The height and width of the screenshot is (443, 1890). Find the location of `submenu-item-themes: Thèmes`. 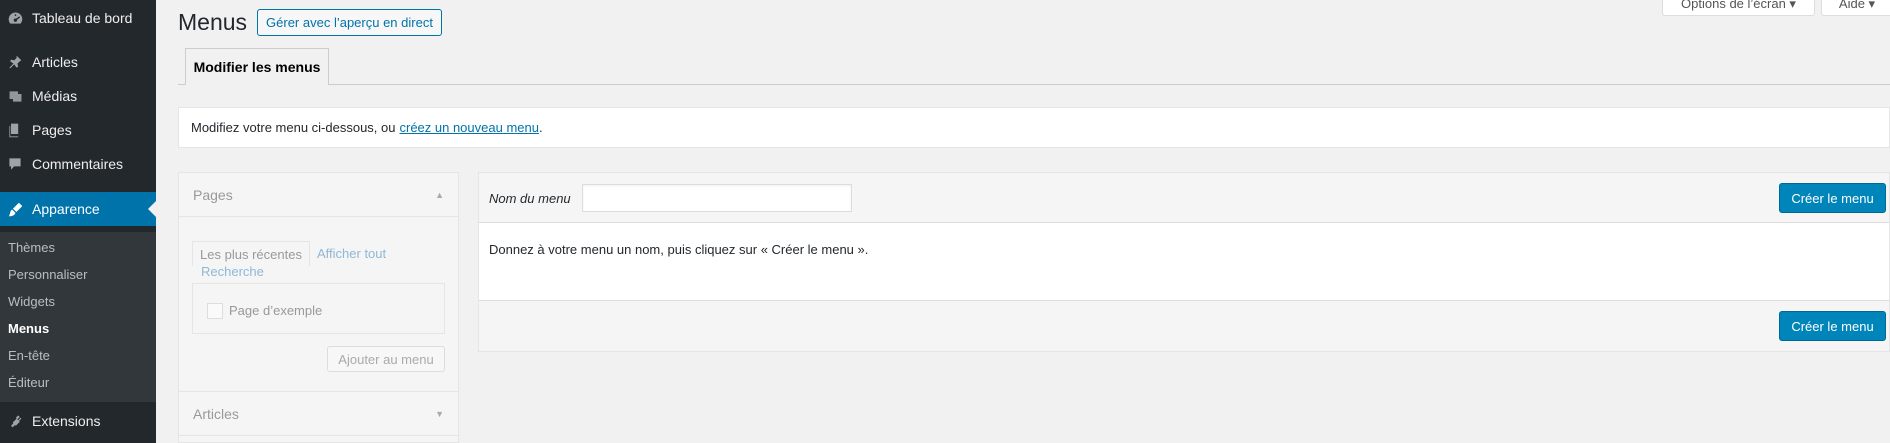

submenu-item-themes: Thèmes is located at coordinates (31, 247).